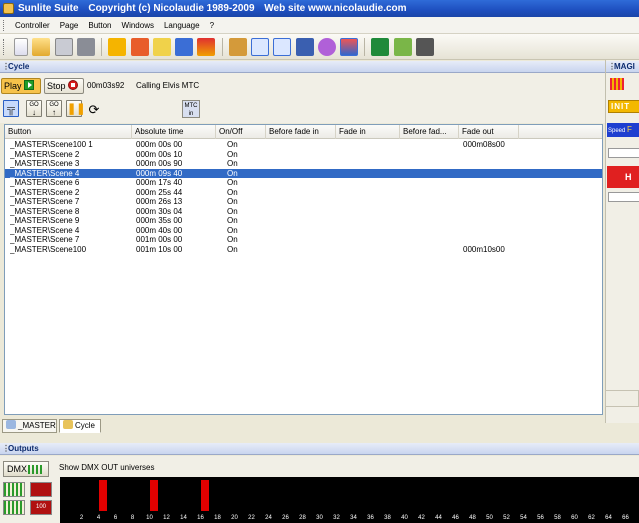 This screenshot has height=523, width=639. I want to click on midi-icon, so click(348, 47).